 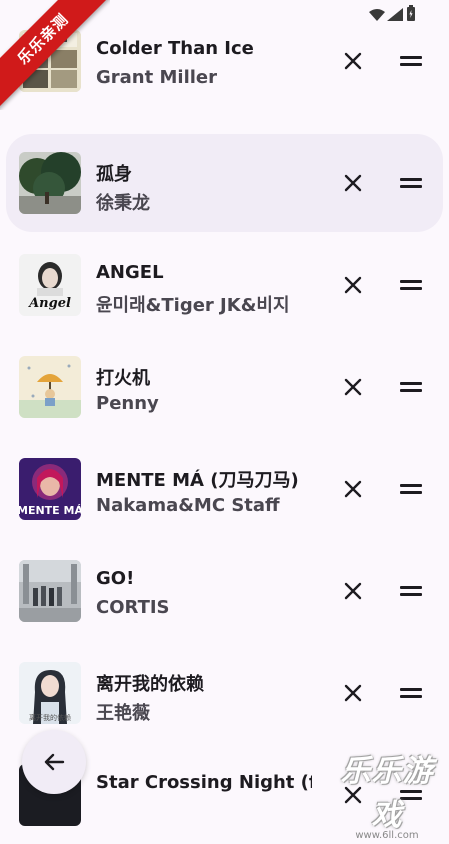 What do you see at coordinates (123, 203) in the screenshot?
I see `song-artist: 徐秉龙` at bounding box center [123, 203].